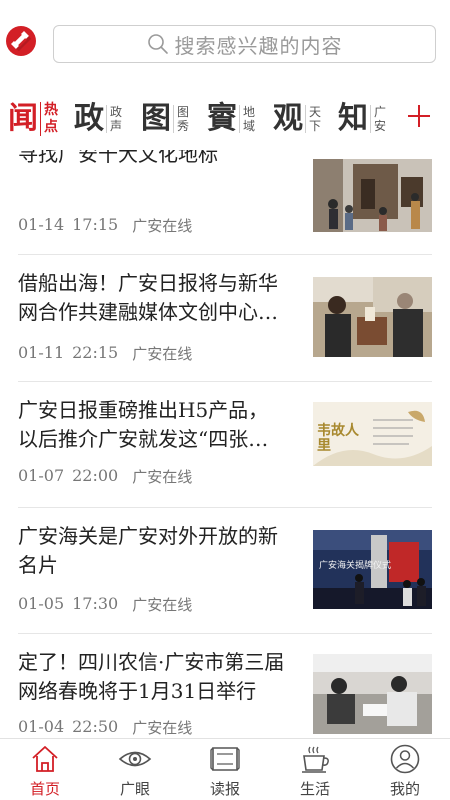 This screenshot has width=450, height=800. What do you see at coordinates (405, 759) in the screenshot?
I see `user-icon` at bounding box center [405, 759].